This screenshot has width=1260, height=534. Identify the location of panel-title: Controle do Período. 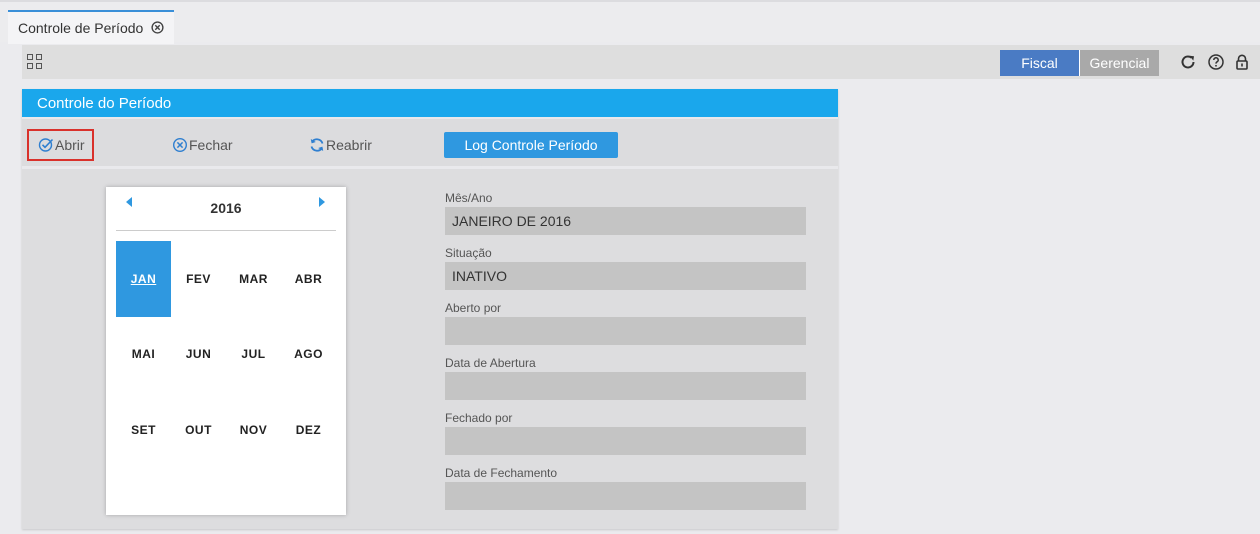
(430, 103).